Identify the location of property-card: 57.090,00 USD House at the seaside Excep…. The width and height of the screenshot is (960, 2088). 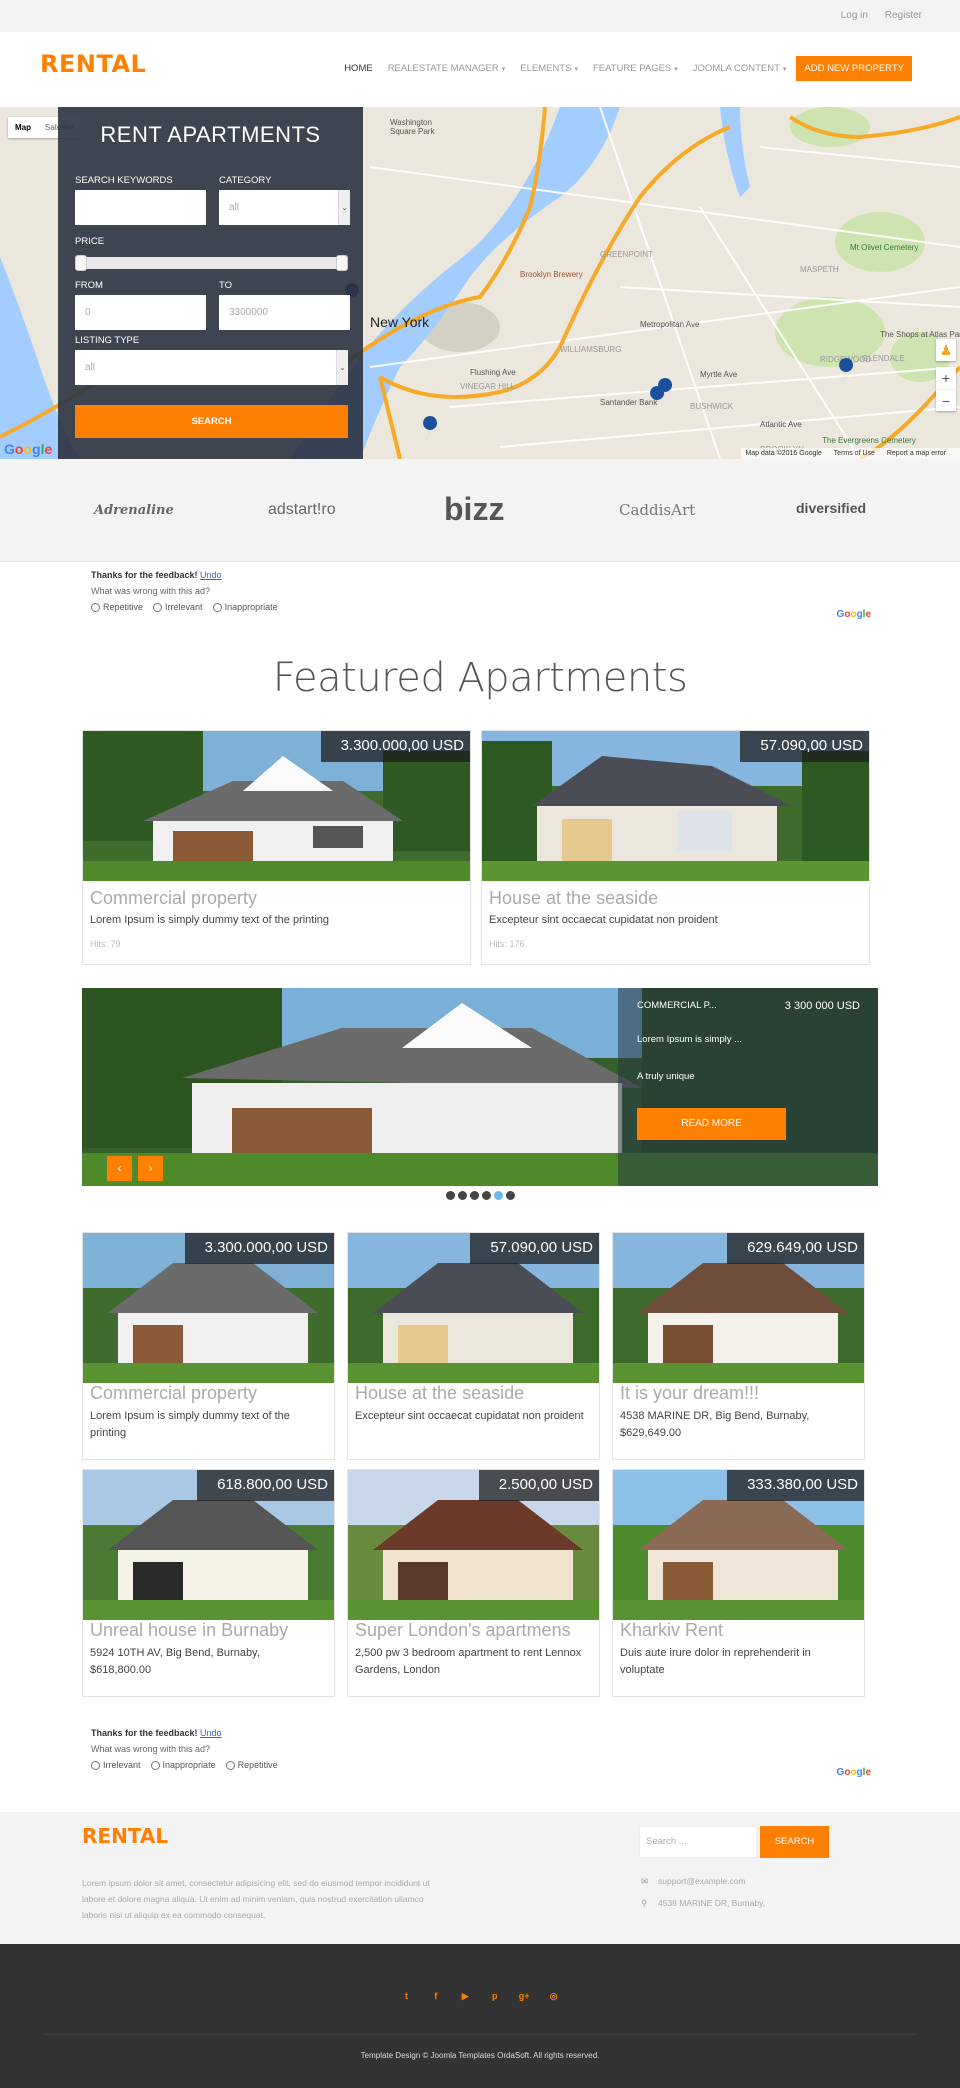
(473, 1346).